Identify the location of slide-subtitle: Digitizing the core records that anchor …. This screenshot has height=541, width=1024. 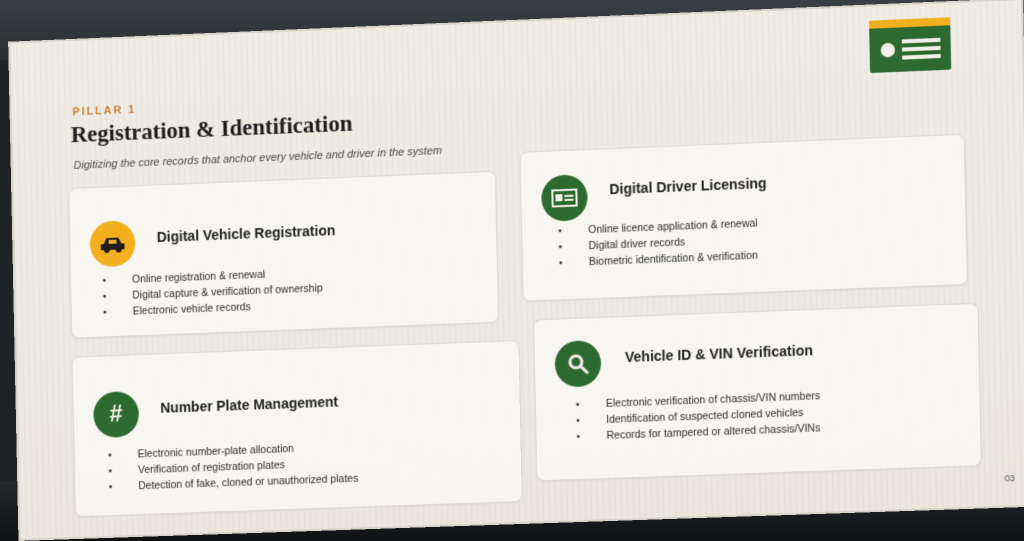
(258, 158).